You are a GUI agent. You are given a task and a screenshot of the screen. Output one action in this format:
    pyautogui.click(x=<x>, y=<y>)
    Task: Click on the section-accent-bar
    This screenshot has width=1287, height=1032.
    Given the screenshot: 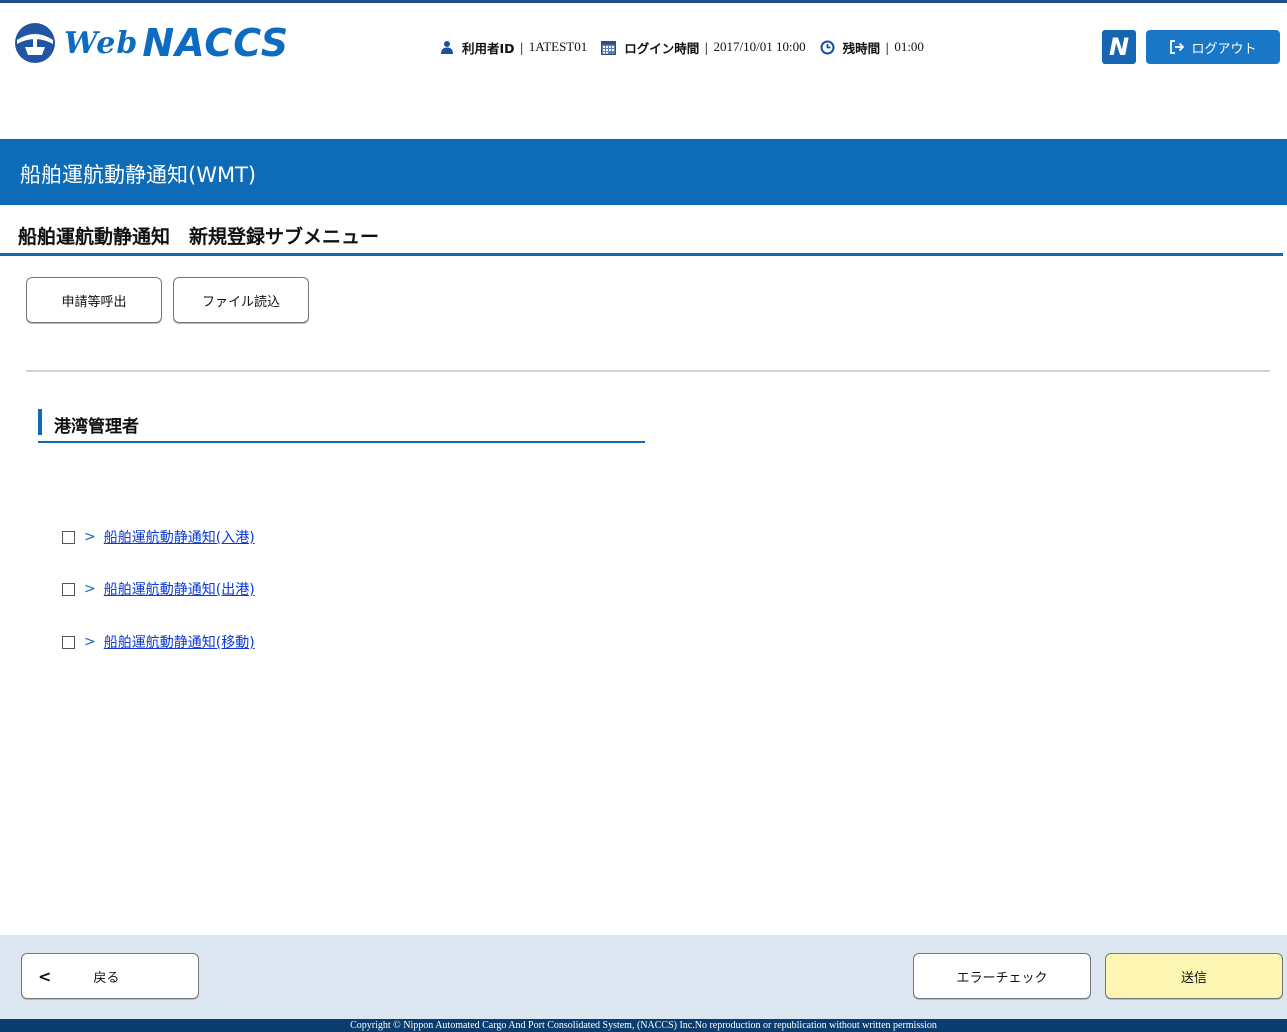 What is the action you would take?
    pyautogui.click(x=40, y=422)
    